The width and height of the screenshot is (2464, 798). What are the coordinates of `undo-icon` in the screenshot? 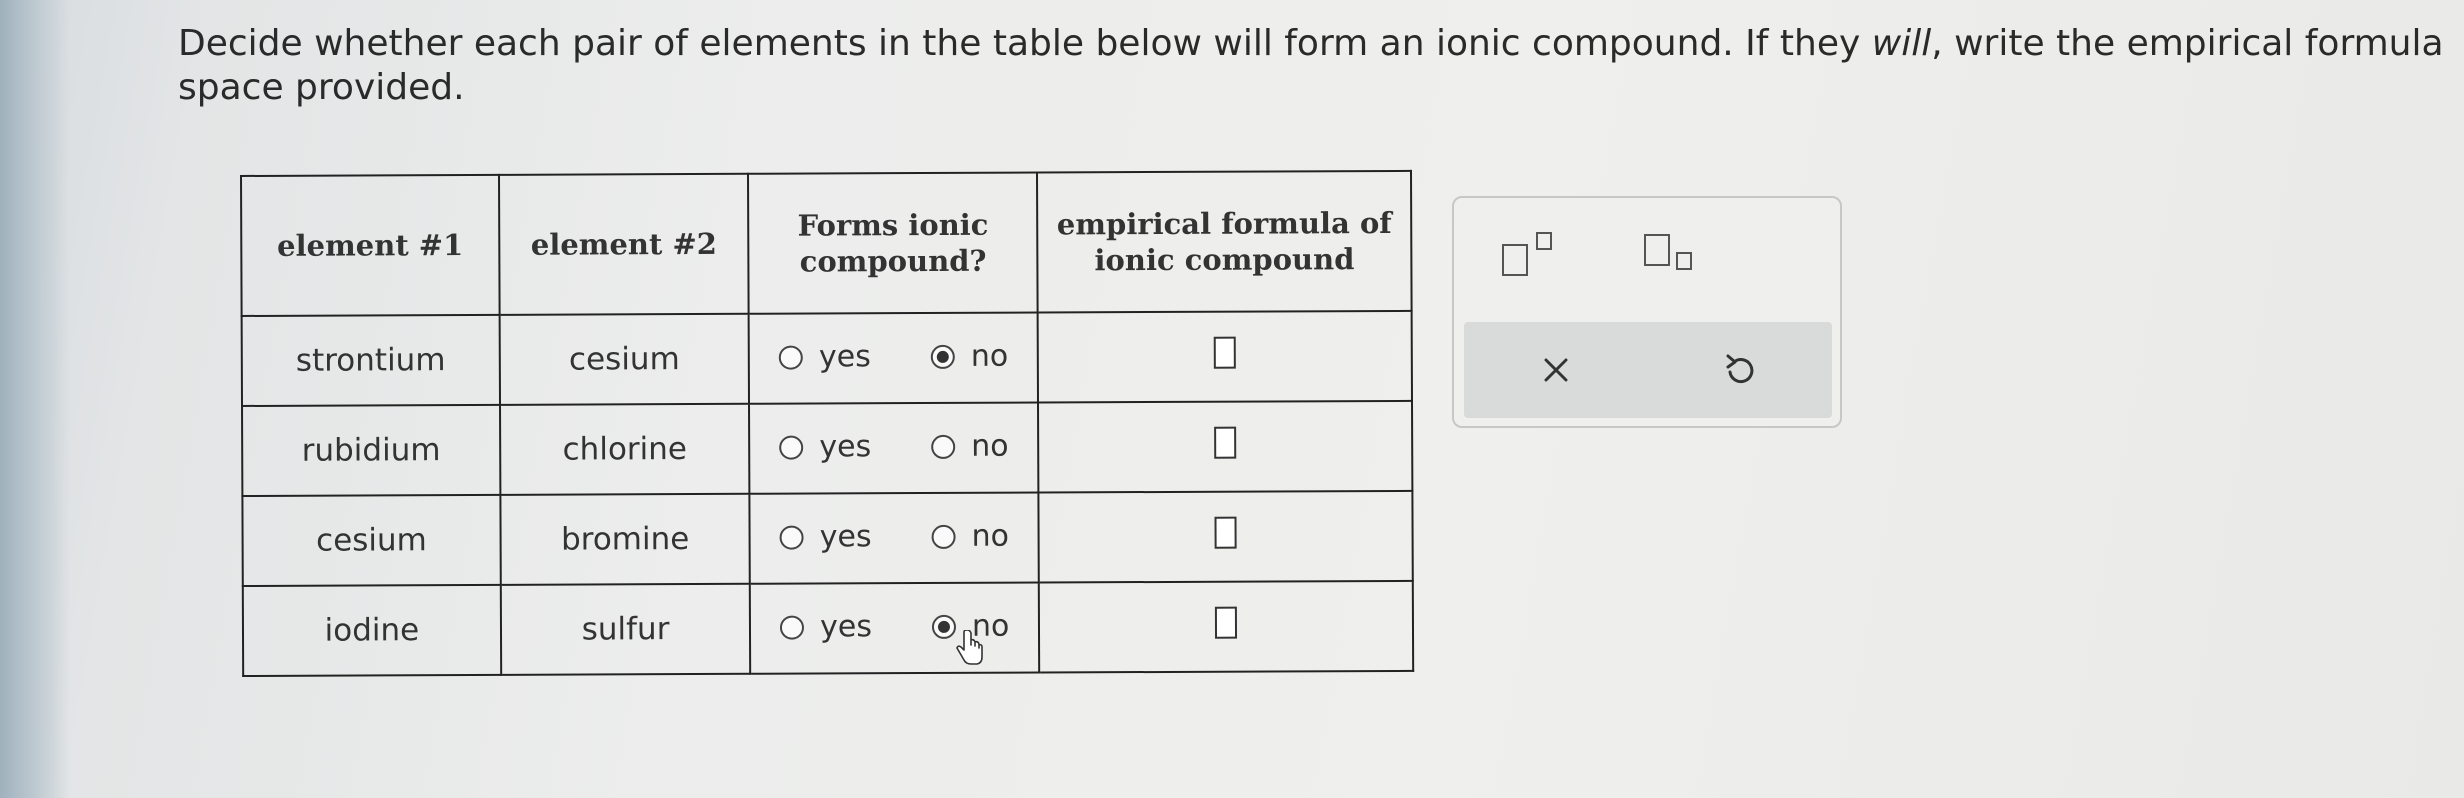 It's located at (1740, 369).